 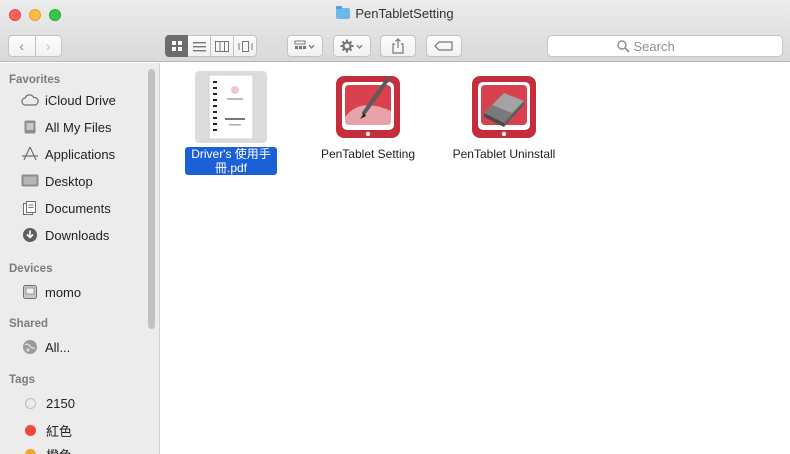 I want to click on network-icon, so click(x=30, y=347).